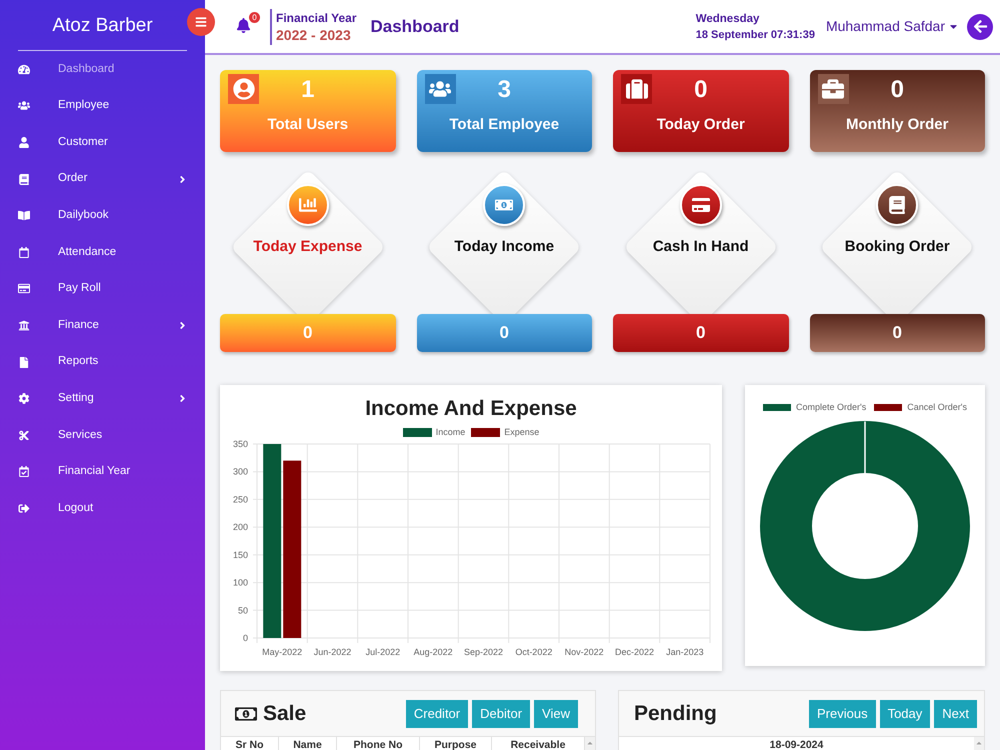  I want to click on y-axis-label: 350, so click(240, 444).